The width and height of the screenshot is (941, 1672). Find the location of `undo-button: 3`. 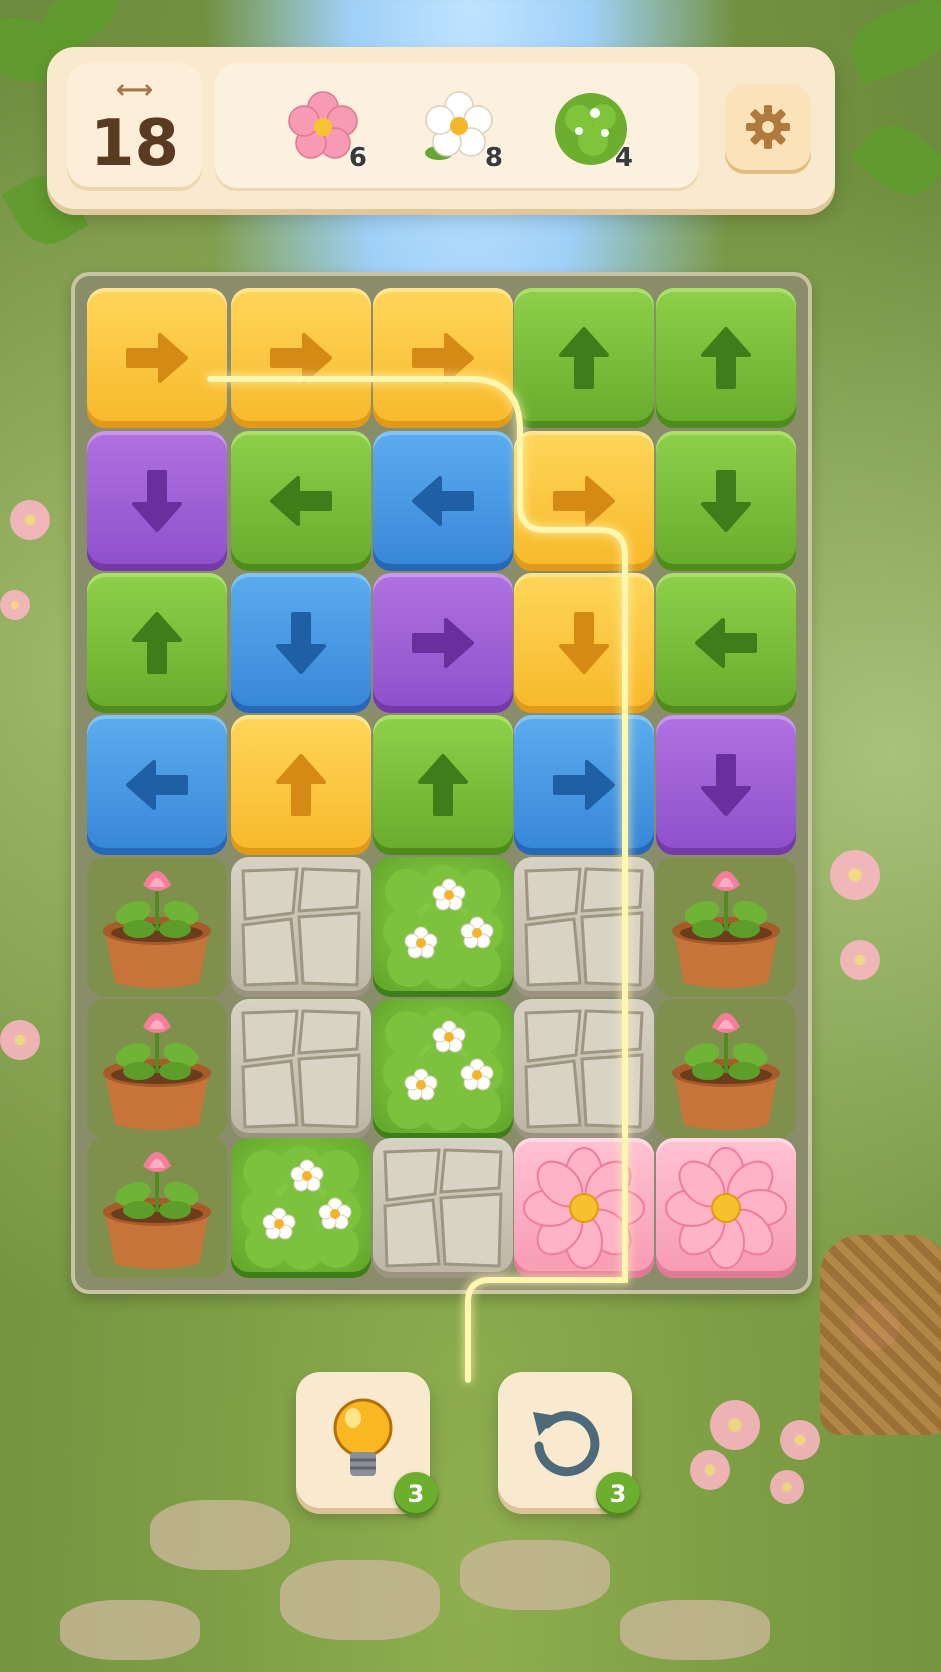

undo-button: 3 is located at coordinates (569, 1444).